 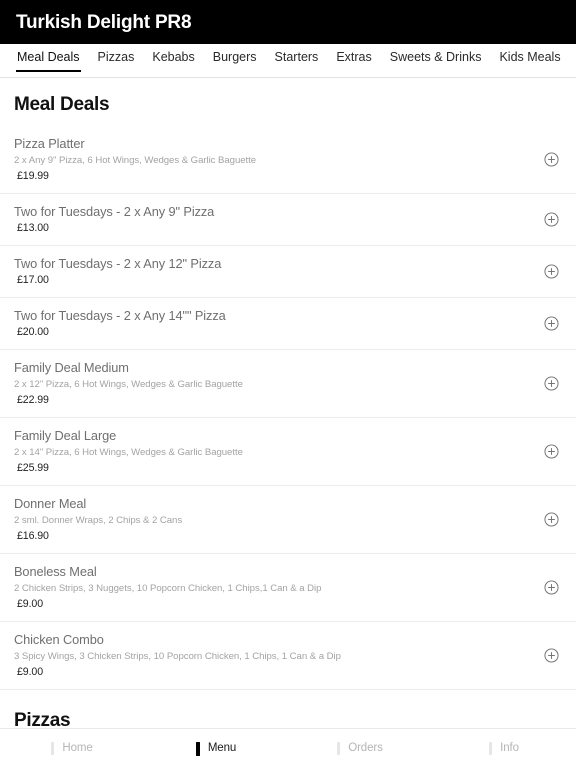 I want to click on orders-icon, so click(x=339, y=748).